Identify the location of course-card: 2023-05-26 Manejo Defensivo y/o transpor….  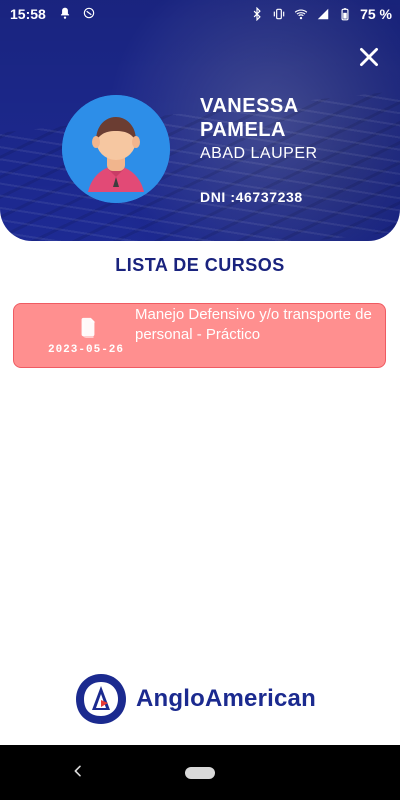
(199, 335).